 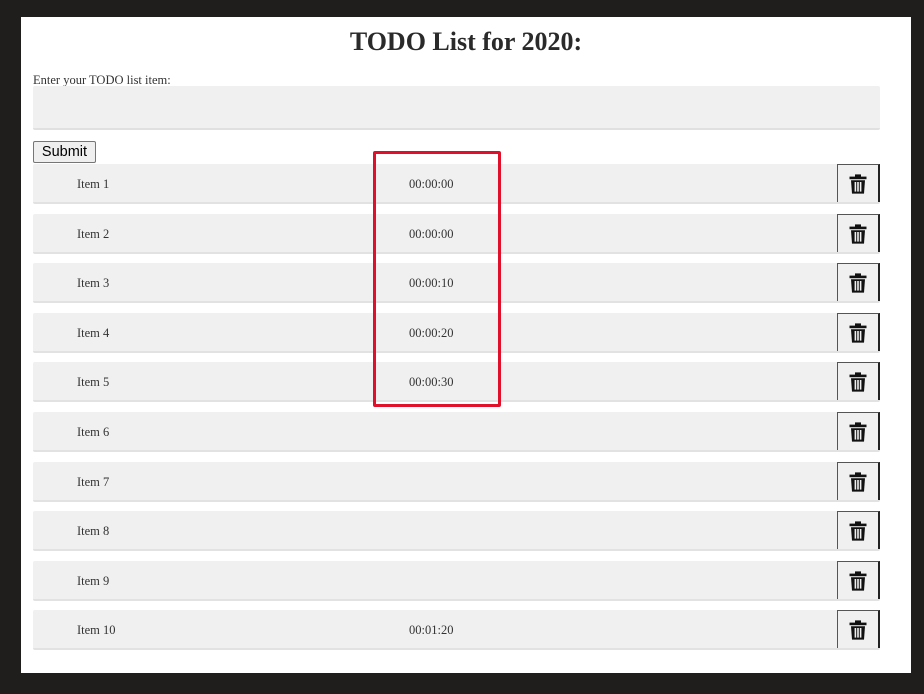 I want to click on list-item: Item 5 00:00:30, so click(x=456, y=382).